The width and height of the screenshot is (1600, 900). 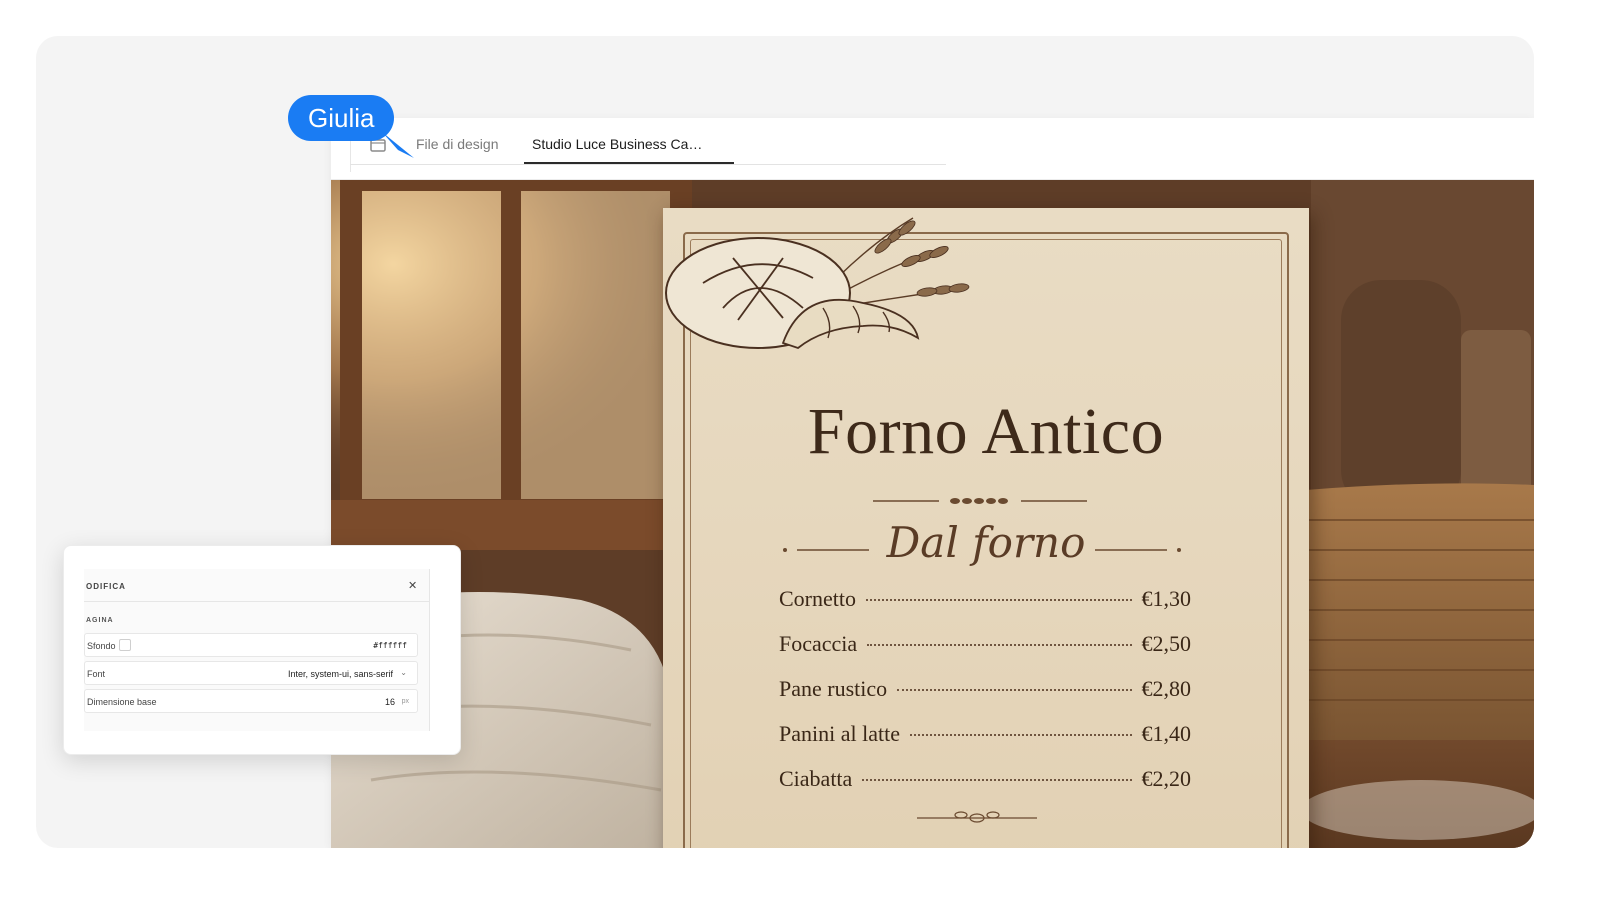 I want to click on menu-item: Ciabatta €2,20, so click(x=985, y=788).